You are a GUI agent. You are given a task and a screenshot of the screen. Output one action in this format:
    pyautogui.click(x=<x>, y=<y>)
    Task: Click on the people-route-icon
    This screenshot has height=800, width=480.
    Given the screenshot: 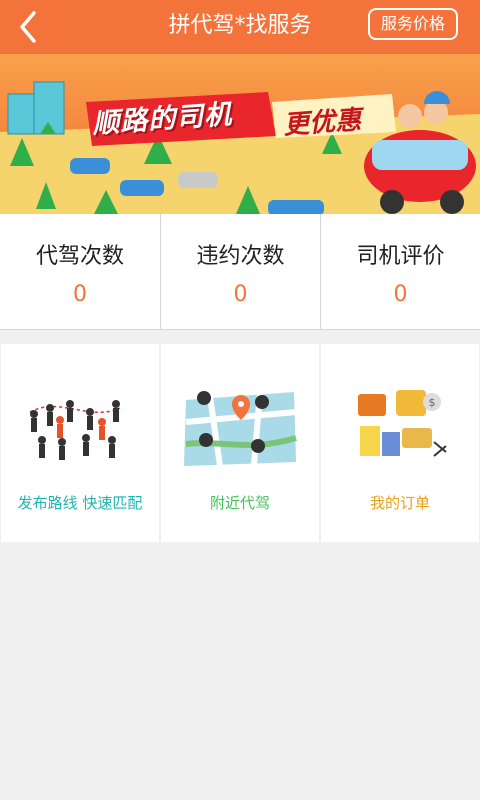 What is the action you would take?
    pyautogui.click(x=75, y=430)
    